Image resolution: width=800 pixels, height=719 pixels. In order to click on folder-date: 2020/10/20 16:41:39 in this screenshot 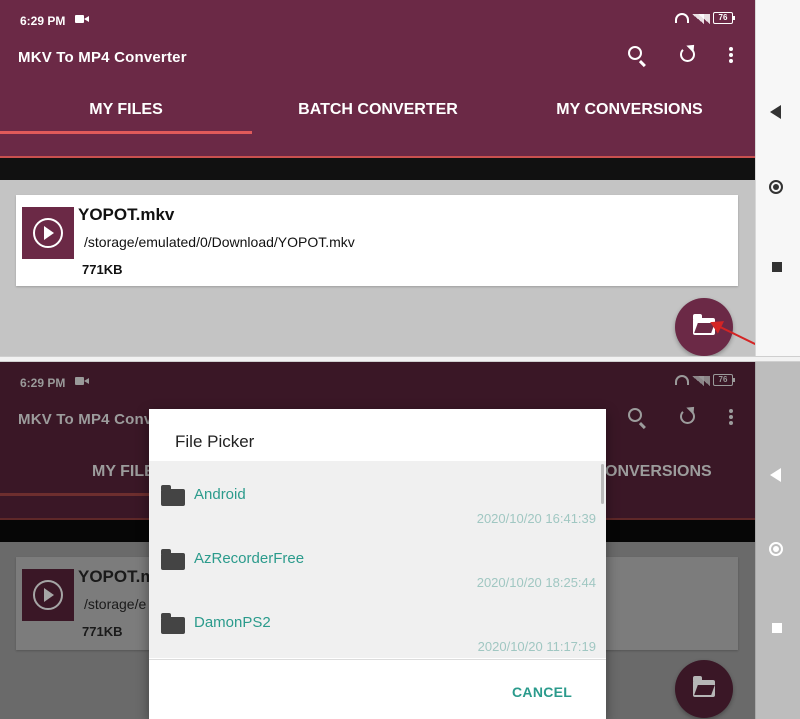, I will do `click(536, 518)`.